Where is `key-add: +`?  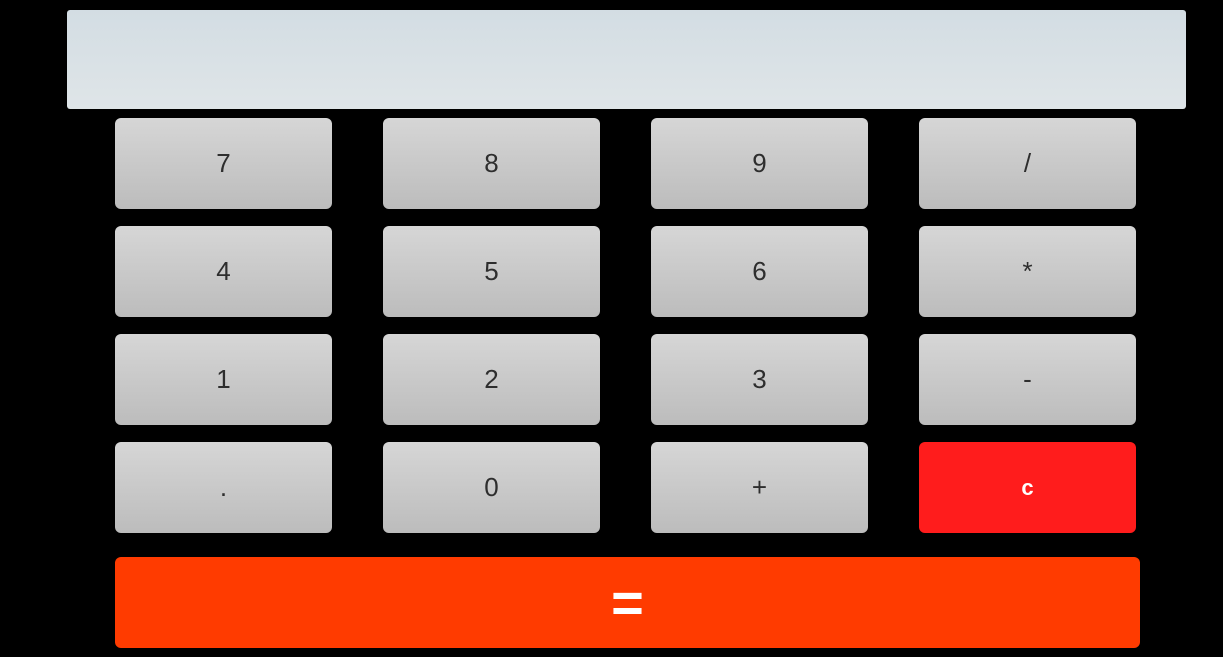
key-add: + is located at coordinates (759, 487).